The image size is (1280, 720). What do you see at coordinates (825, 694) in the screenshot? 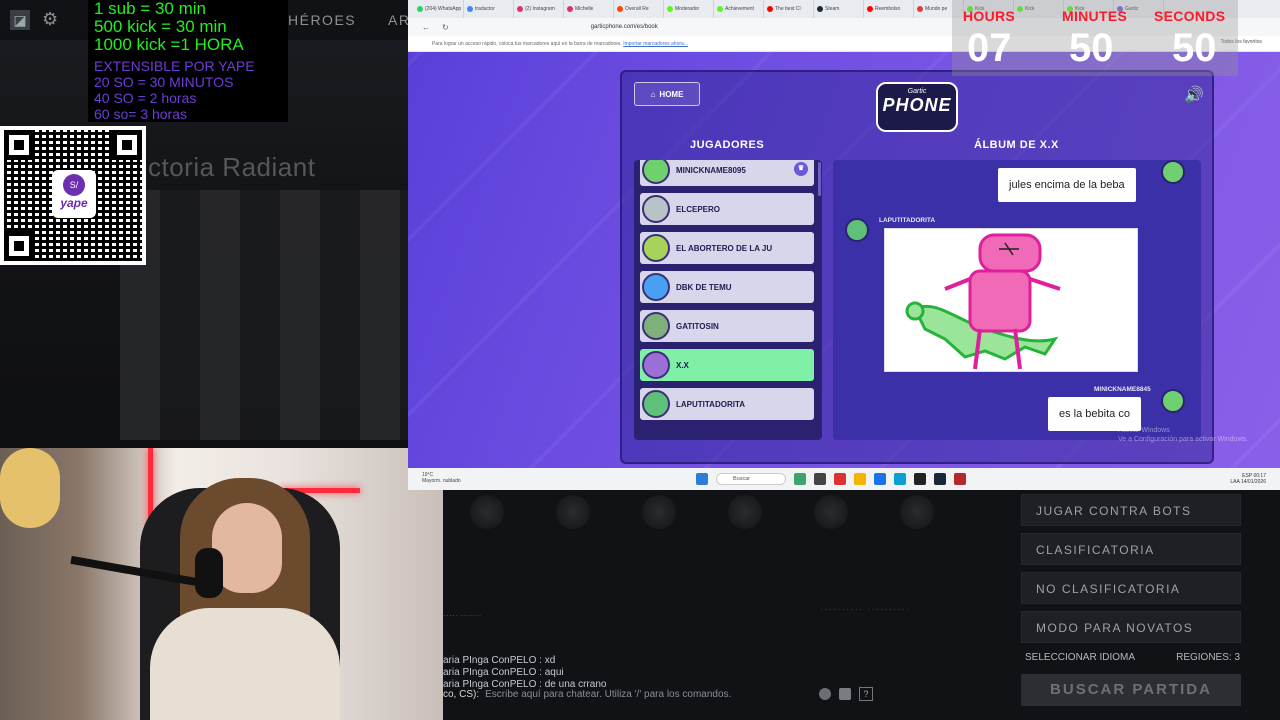
I see `emoji-icon` at bounding box center [825, 694].